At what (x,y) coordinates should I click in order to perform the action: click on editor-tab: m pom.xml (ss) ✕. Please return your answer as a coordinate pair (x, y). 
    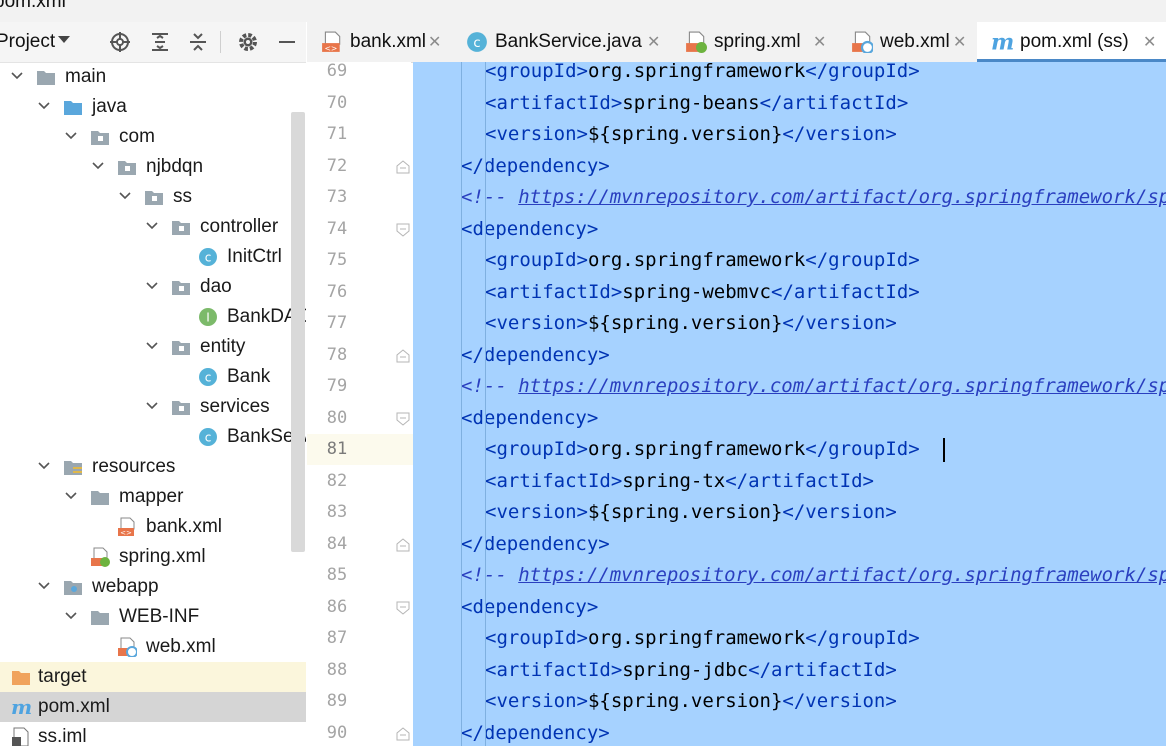
    Looking at the image, I should click on (1071, 42).